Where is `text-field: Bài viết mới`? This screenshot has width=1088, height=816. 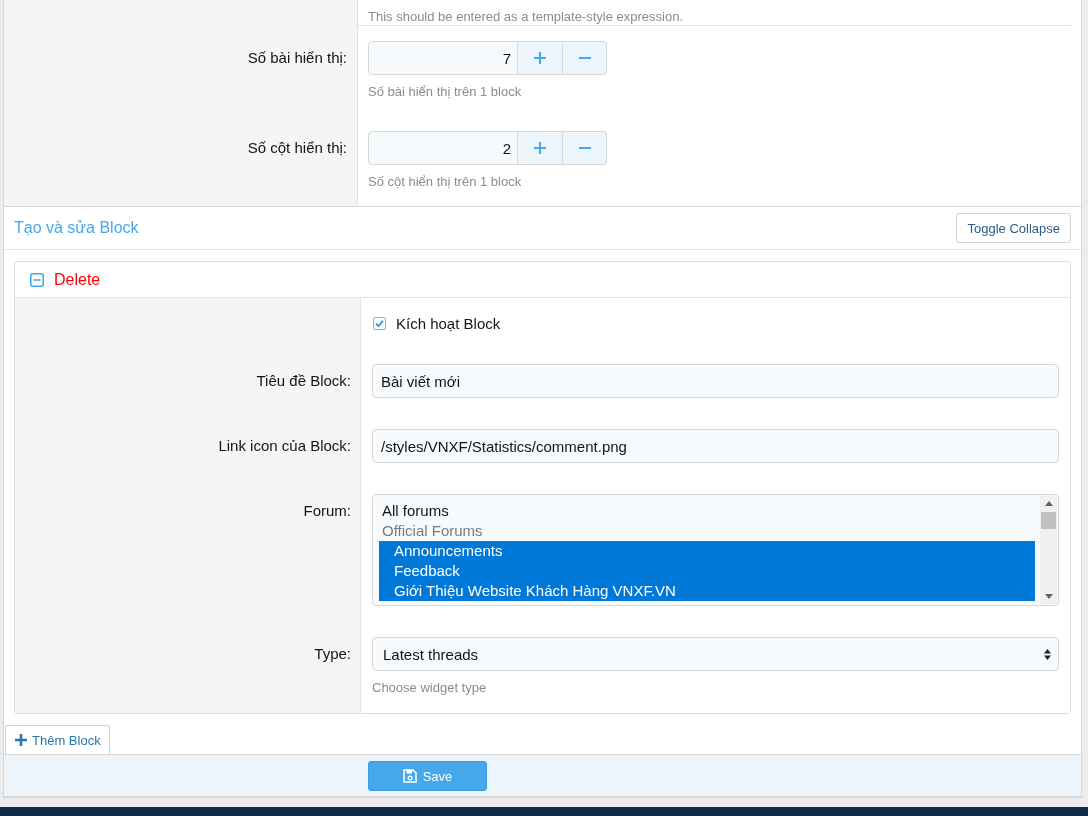
text-field: Bài viết mới is located at coordinates (715, 381).